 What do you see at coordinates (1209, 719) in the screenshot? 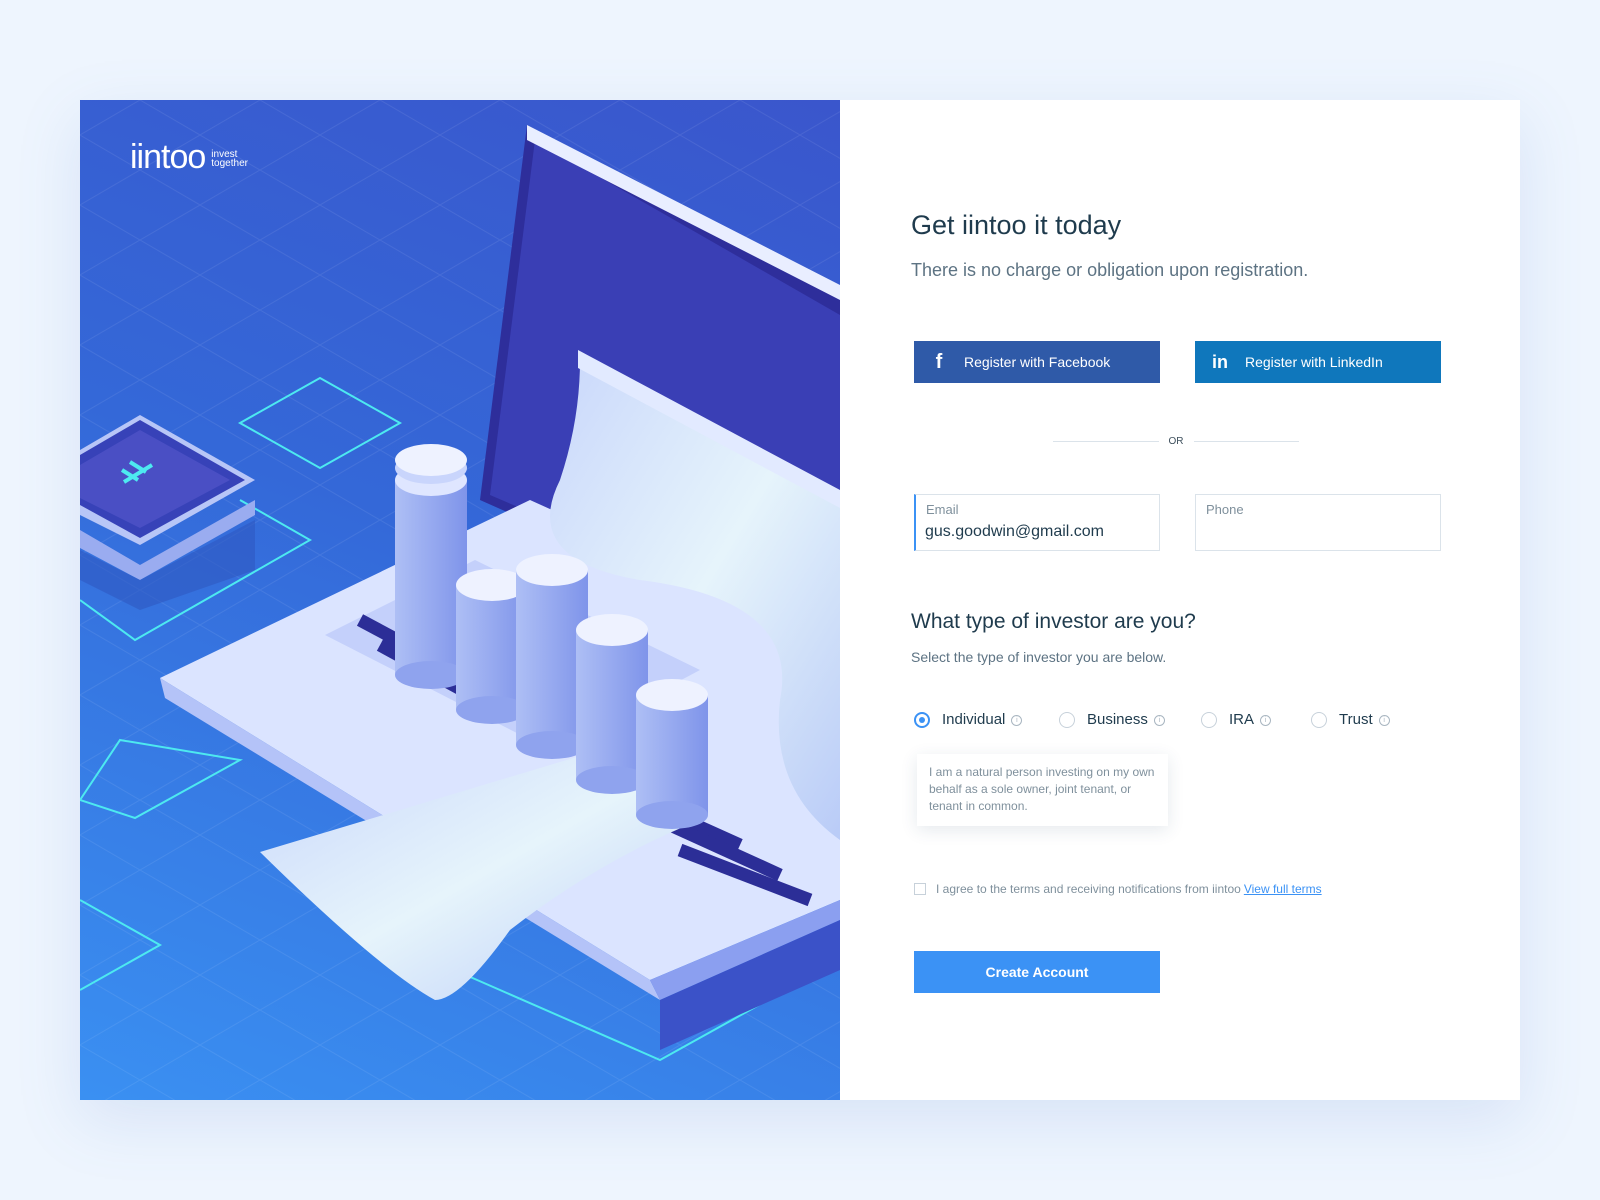
I see `radio-ira-button` at bounding box center [1209, 719].